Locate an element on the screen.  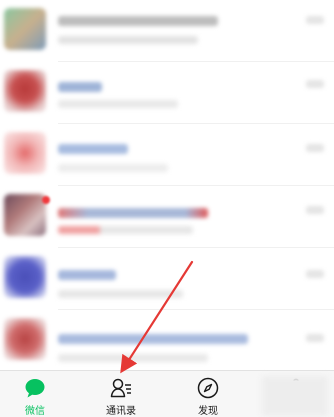
tab-label: 发现 is located at coordinates (208, 411).